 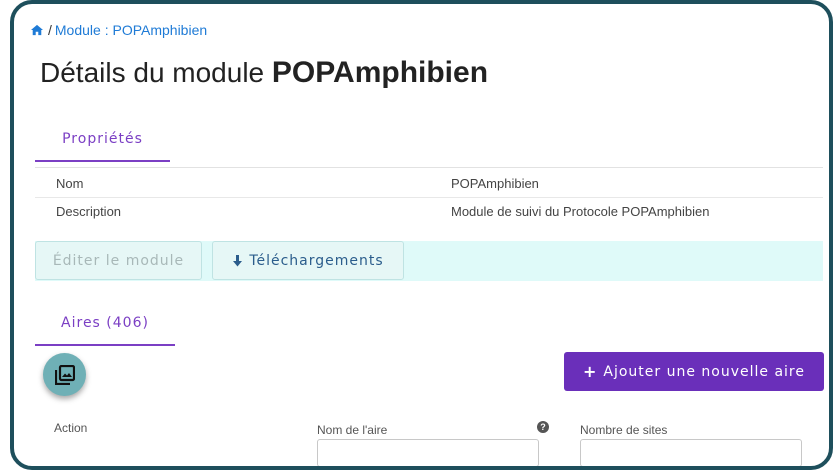 I want to click on add-area-button: + Ajouter une nouvelle aire, so click(x=694, y=371).